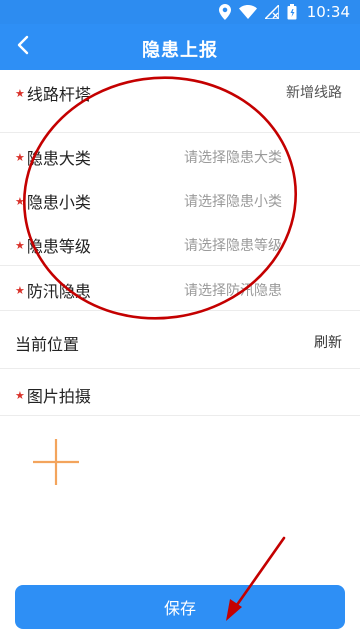  What do you see at coordinates (180, 101) in the screenshot?
I see `line-tower-row: ★ 线路杆塔 新增线路` at bounding box center [180, 101].